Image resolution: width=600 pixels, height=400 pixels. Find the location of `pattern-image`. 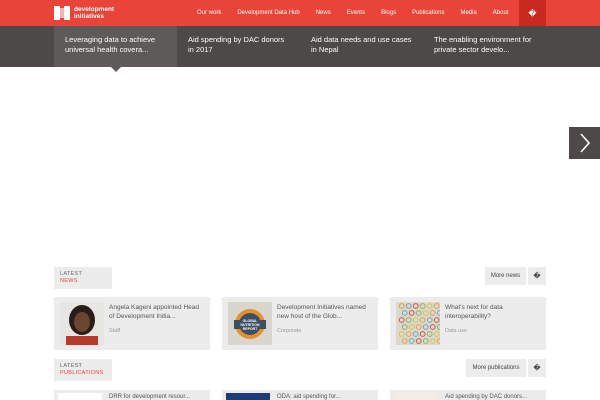

pattern-image is located at coordinates (418, 323).